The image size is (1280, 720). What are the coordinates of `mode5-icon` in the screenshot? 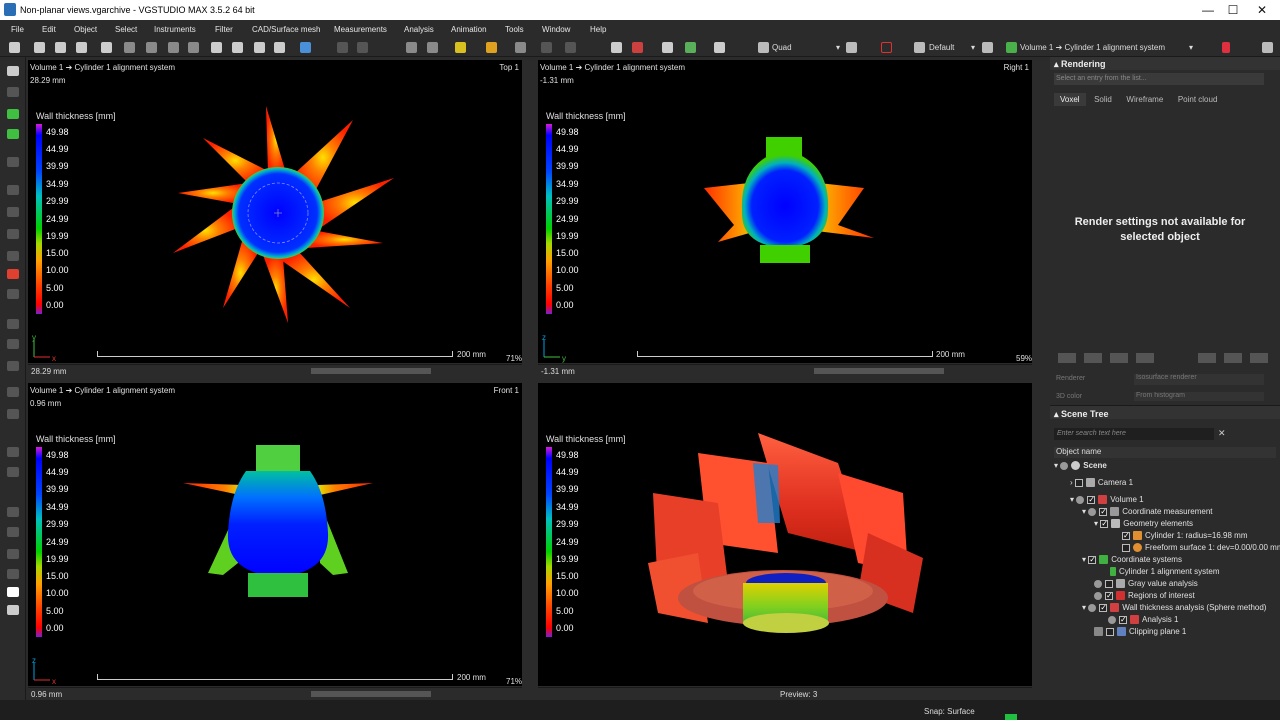 It's located at (1207, 358).